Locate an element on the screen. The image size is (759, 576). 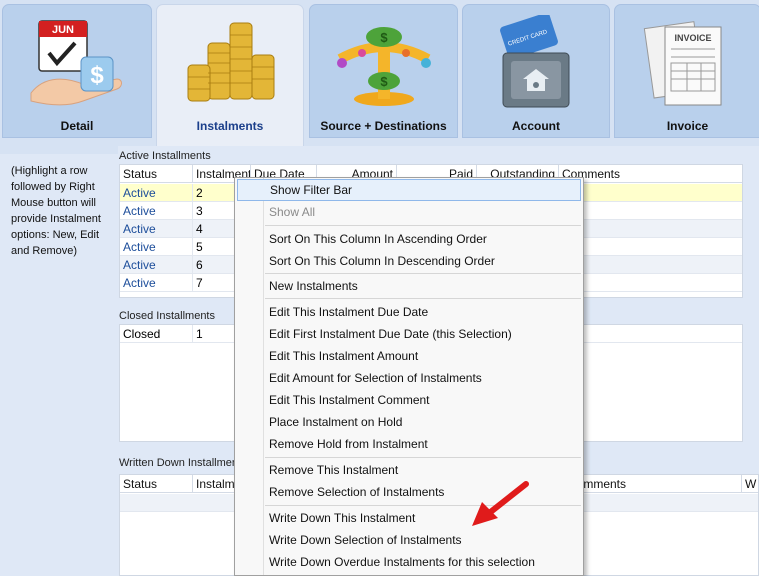
menu-item-edit-comment: Edit This Instalment Comment is located at coordinates (409, 400).